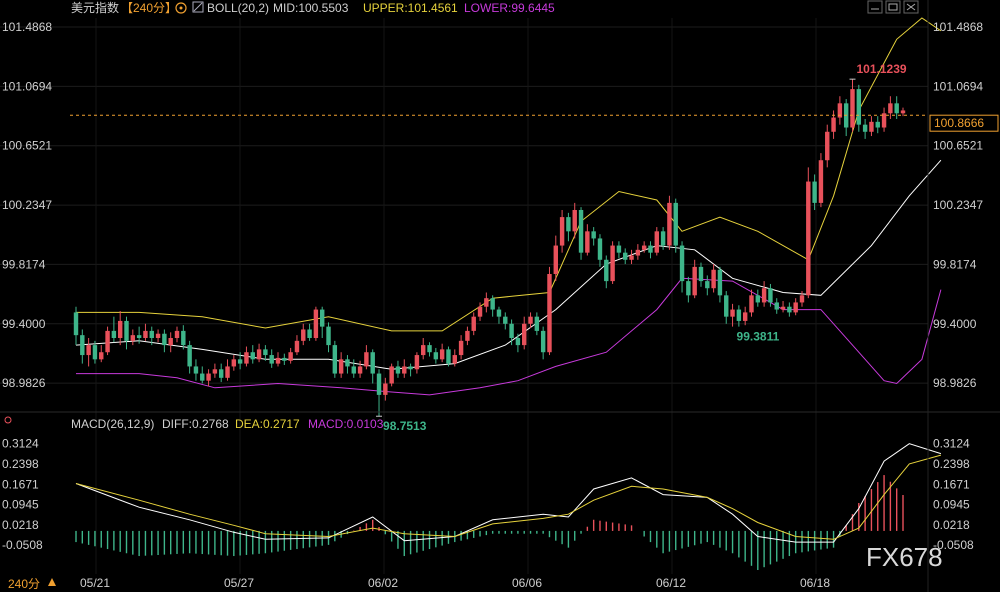 The height and width of the screenshot is (592, 1000). What do you see at coordinates (958, 146) in the screenshot?
I see `price-tick-right: 100.6521` at bounding box center [958, 146].